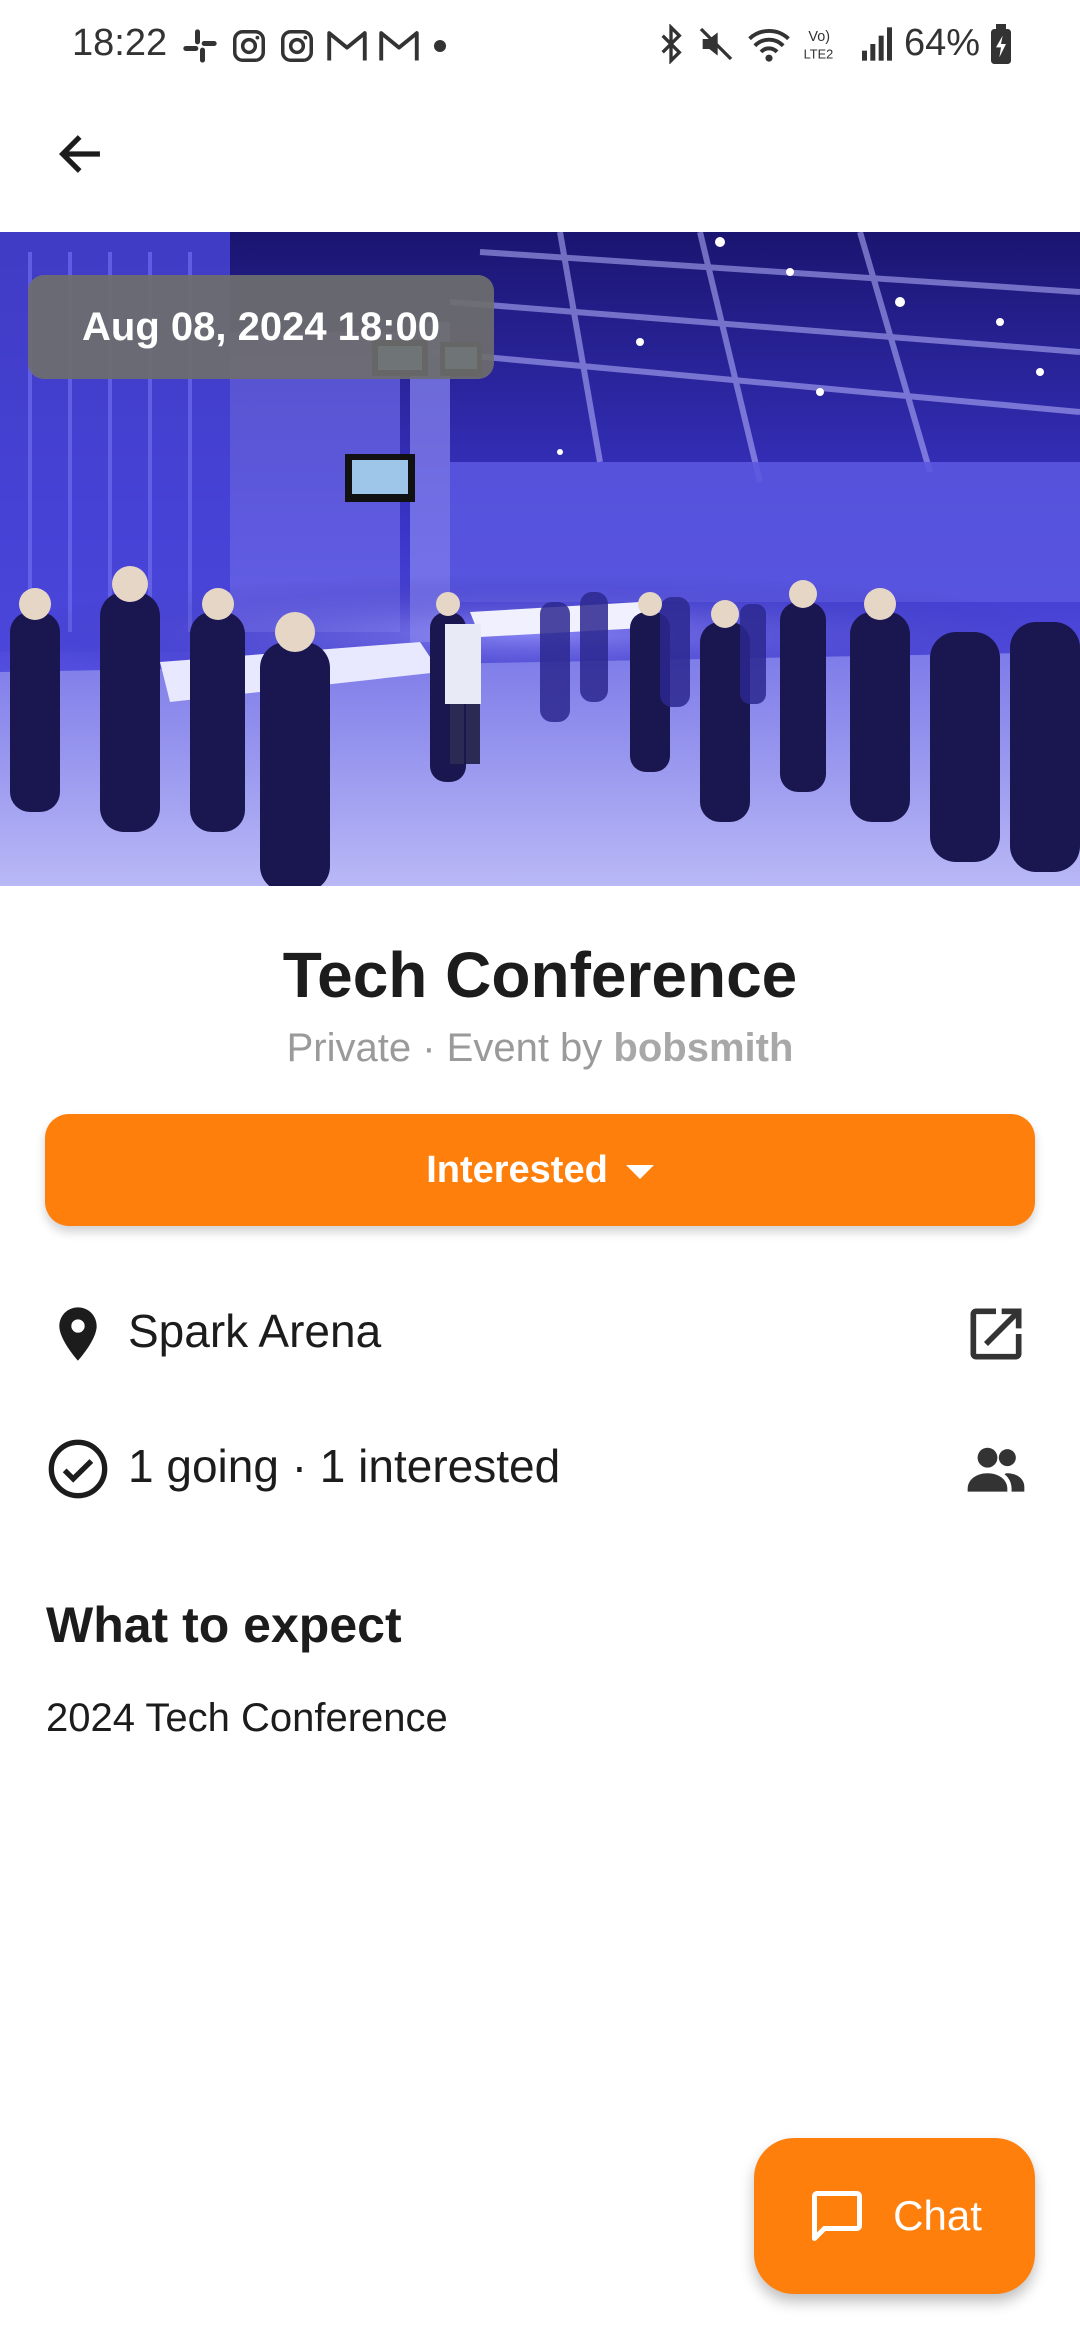  What do you see at coordinates (530, 1048) in the screenshot?
I see `event-host-prefix: Event by` at bounding box center [530, 1048].